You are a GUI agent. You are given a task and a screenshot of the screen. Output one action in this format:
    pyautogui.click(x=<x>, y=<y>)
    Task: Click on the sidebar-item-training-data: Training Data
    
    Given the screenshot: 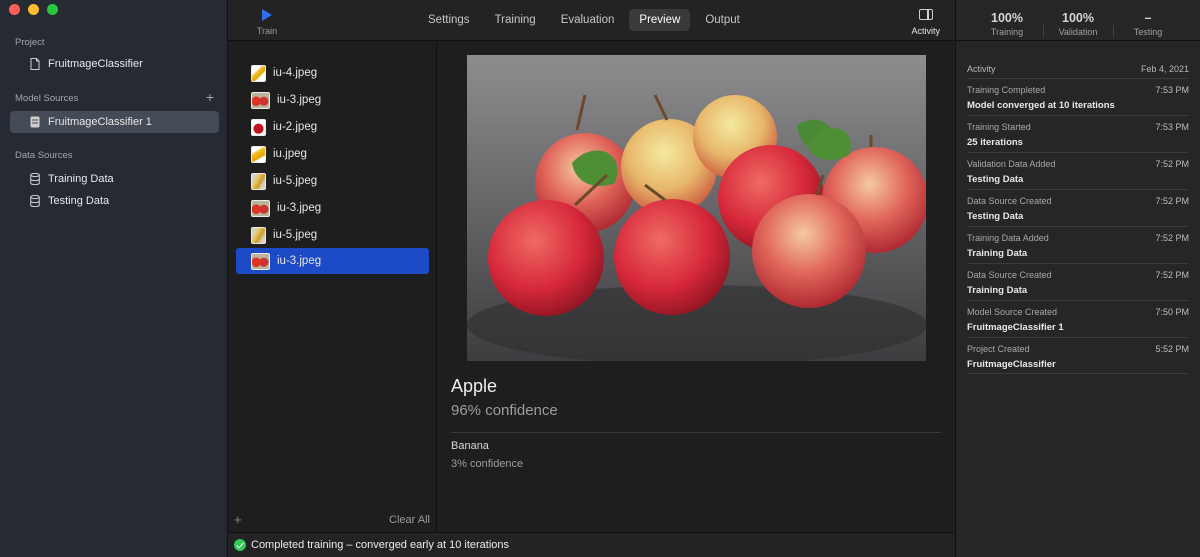 What is the action you would take?
    pyautogui.click(x=114, y=179)
    